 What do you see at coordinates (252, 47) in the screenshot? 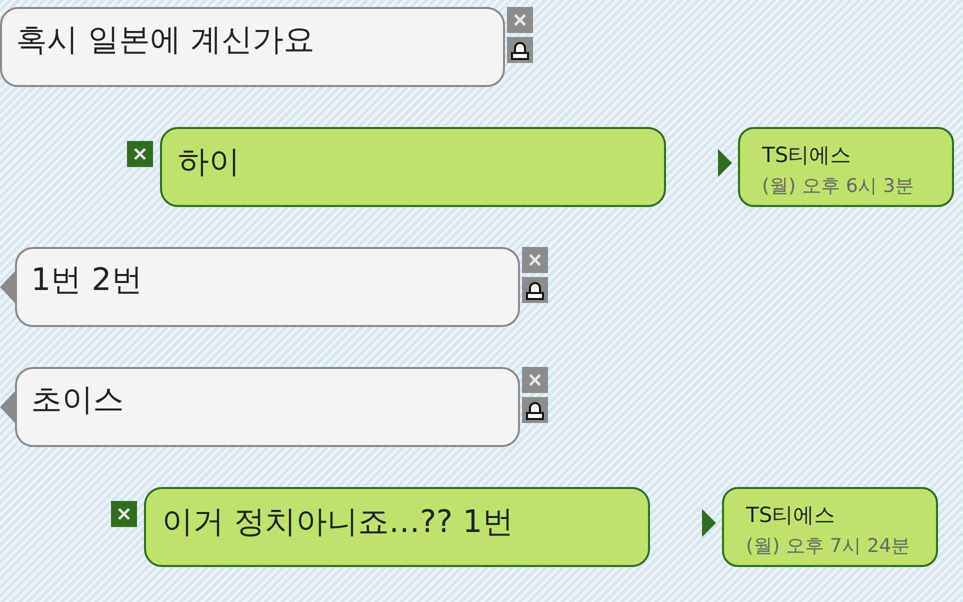
I see `message-bubble: 혹시 일본에 계신가요` at bounding box center [252, 47].